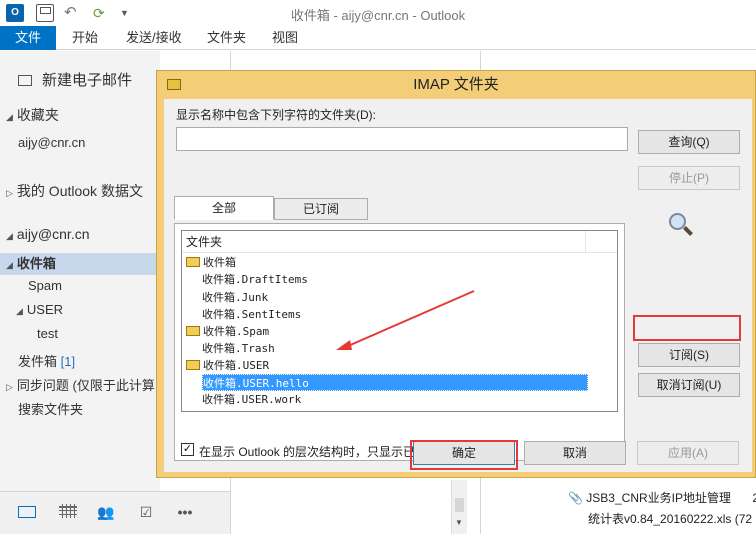 This screenshot has height=534, width=756. What do you see at coordinates (575, 498) in the screenshot?
I see `paperclip-icon: 📎` at bounding box center [575, 498].